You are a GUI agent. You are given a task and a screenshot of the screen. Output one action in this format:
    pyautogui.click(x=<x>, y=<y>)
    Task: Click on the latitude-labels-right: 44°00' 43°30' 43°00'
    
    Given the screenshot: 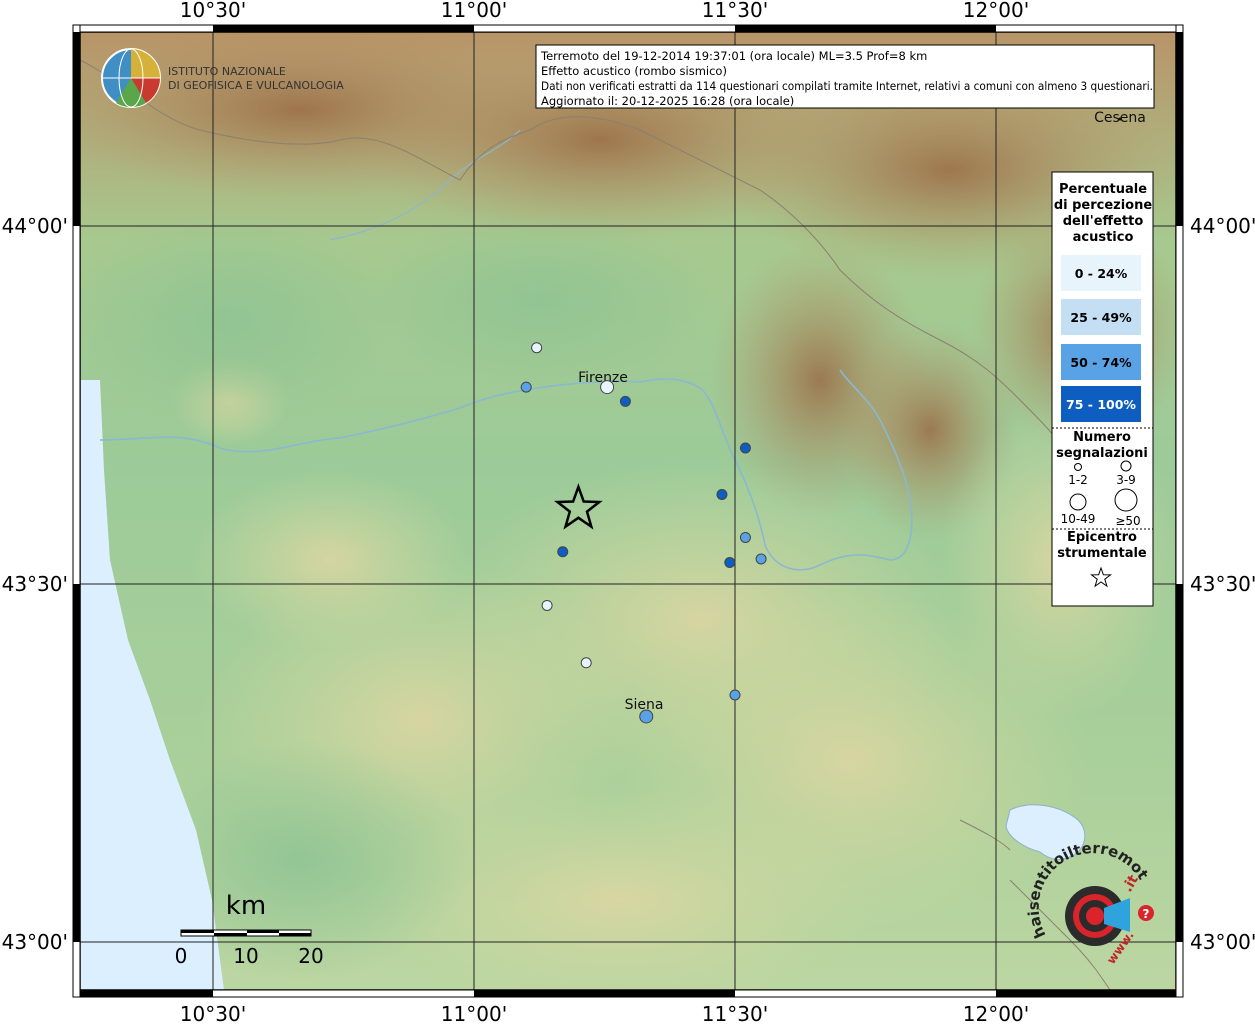 What is the action you would take?
    pyautogui.click(x=1222, y=584)
    